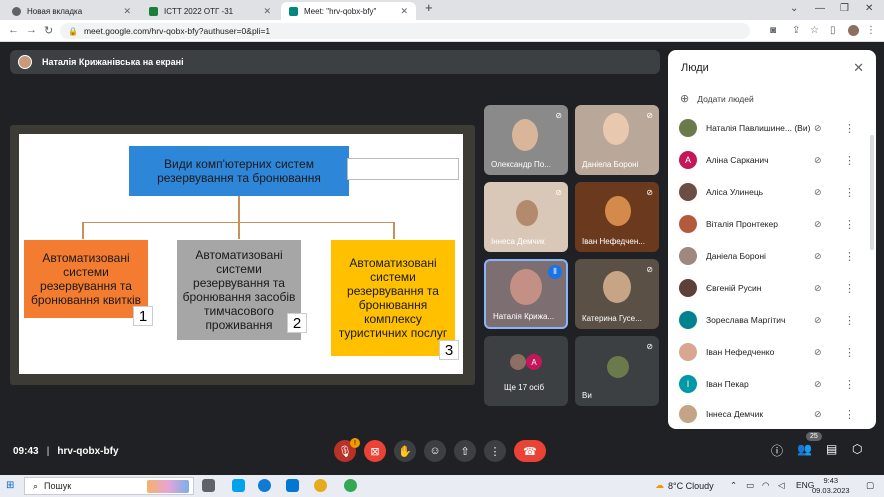  Describe the element at coordinates (435, 451) in the screenshot. I see `reactions-button: ☺` at that location.